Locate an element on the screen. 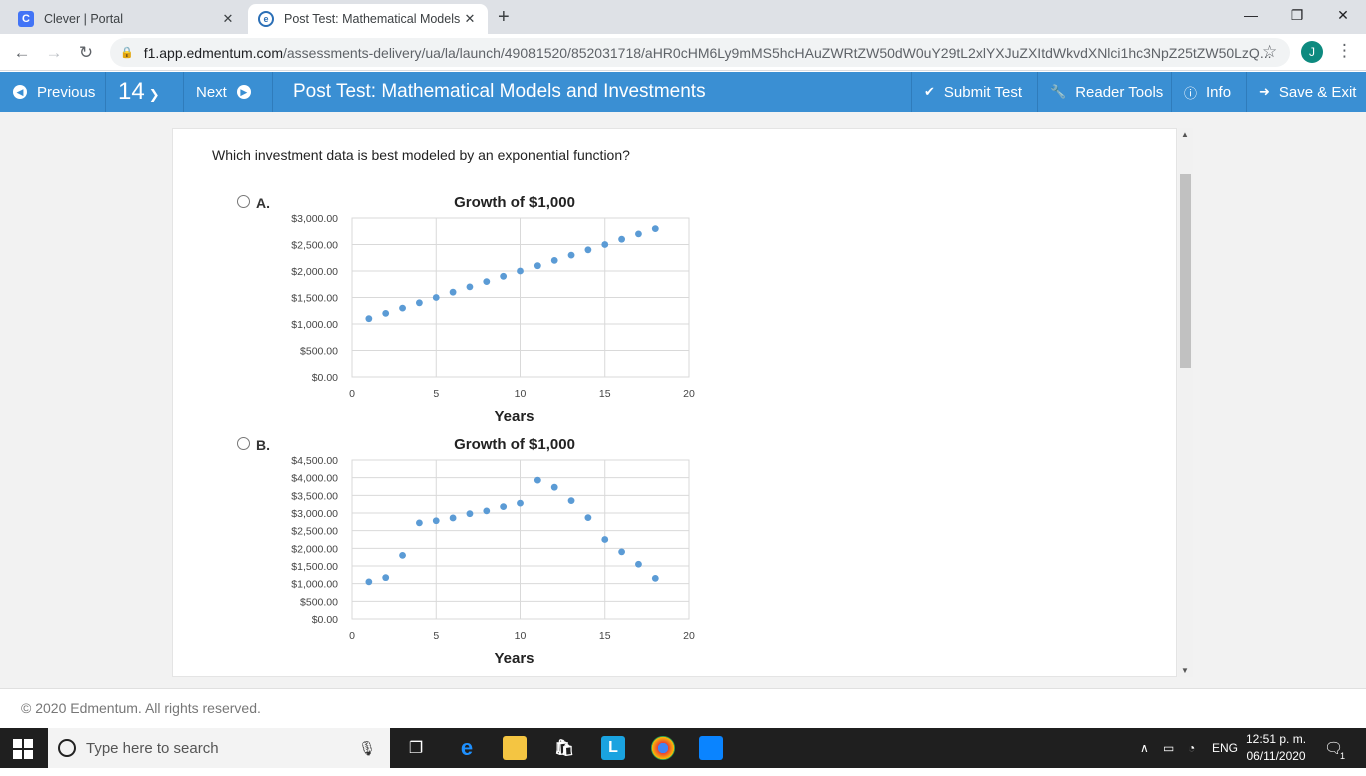  option-b-radio is located at coordinates (243, 443).